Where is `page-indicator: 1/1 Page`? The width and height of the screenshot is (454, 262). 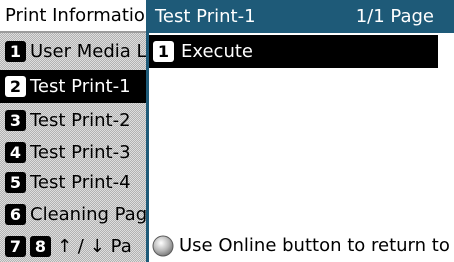 page-indicator: 1/1 Page is located at coordinates (394, 16).